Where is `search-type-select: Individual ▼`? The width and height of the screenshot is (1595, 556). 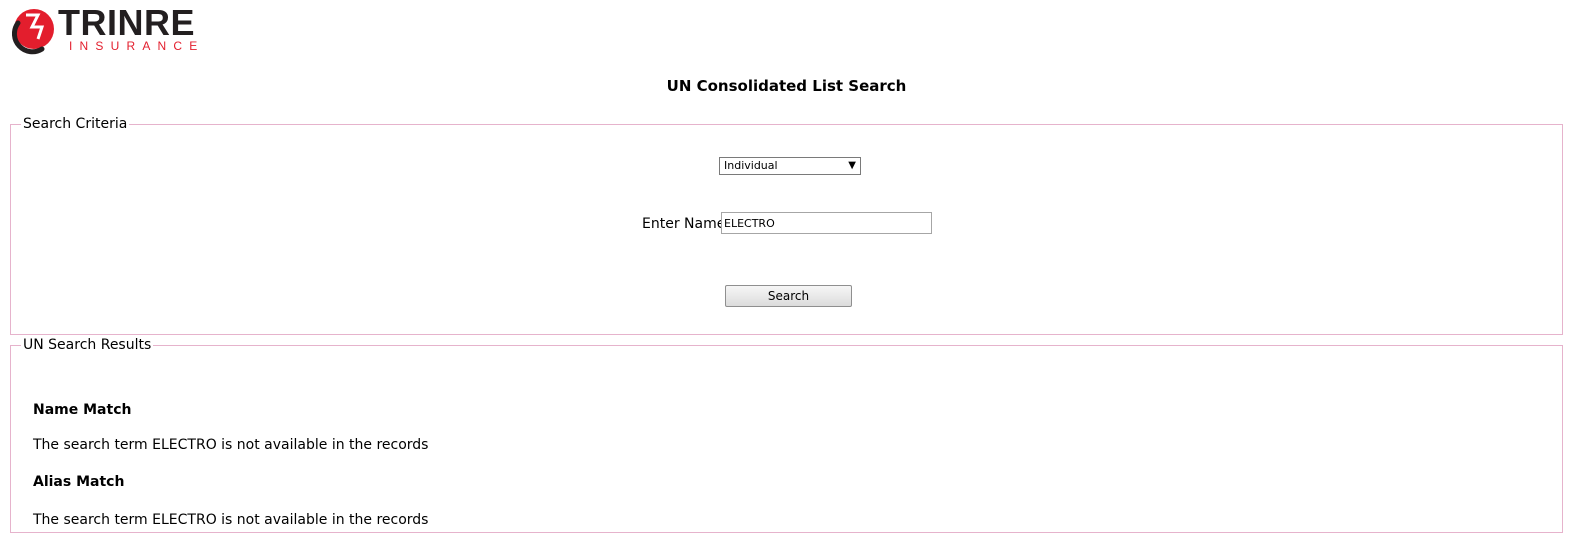 search-type-select: Individual ▼ is located at coordinates (790, 166).